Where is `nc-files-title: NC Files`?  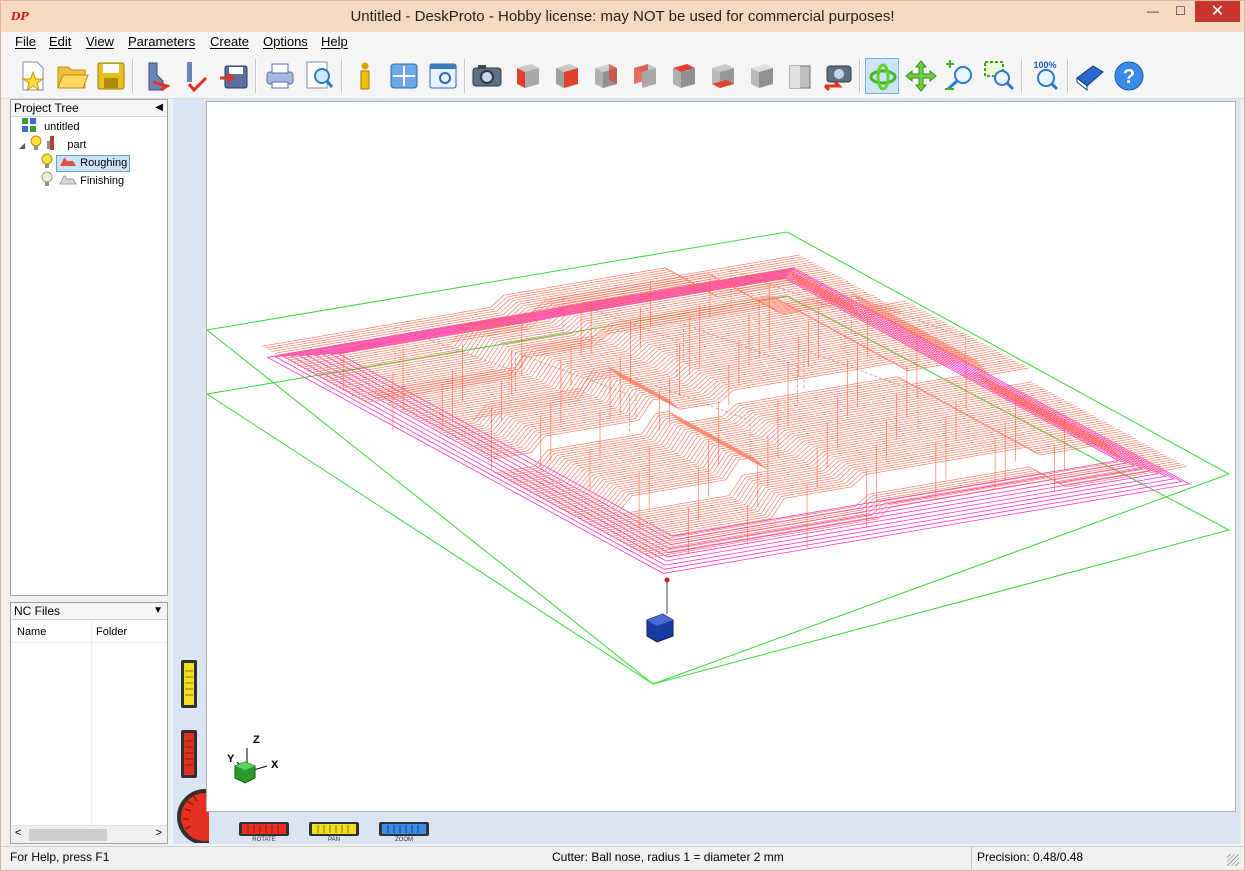 nc-files-title: NC Files is located at coordinates (37, 611).